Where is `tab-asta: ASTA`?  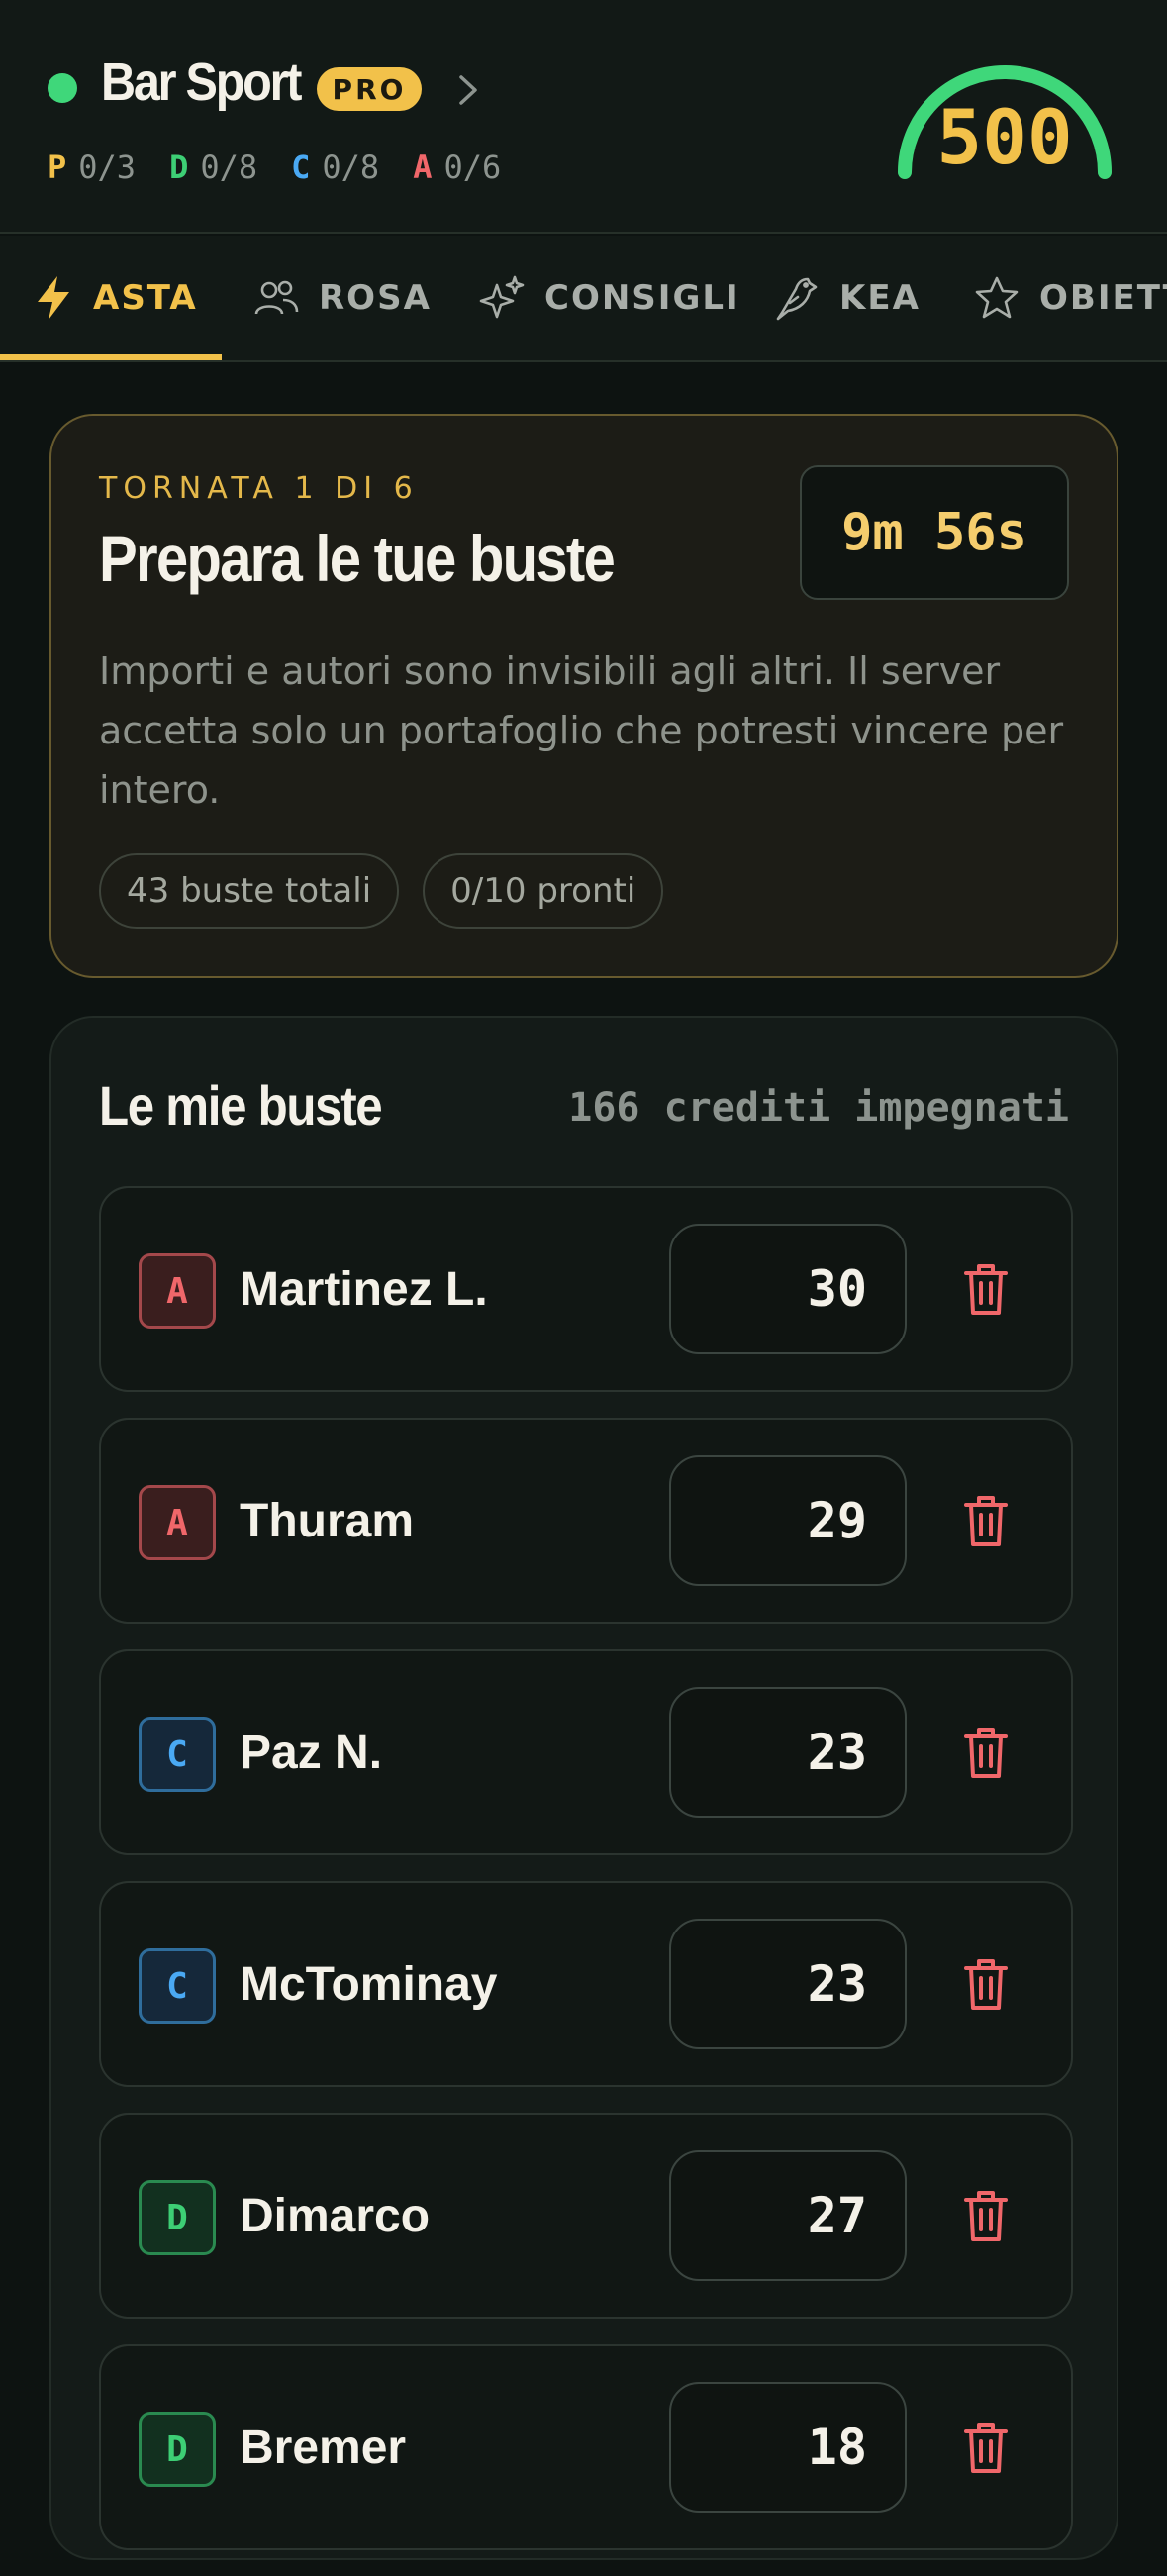 tab-asta: ASTA is located at coordinates (116, 298).